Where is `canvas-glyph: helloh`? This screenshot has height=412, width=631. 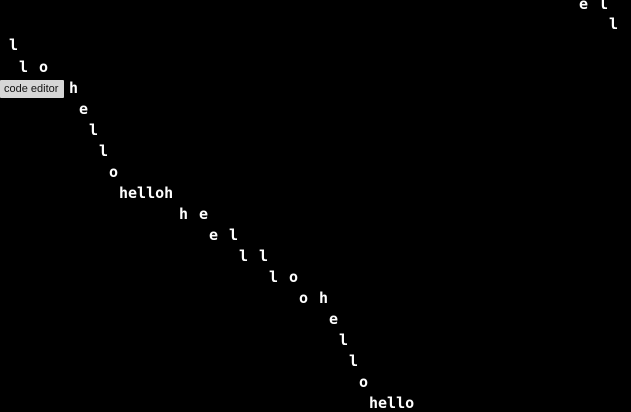 canvas-glyph: helloh is located at coordinates (146, 193).